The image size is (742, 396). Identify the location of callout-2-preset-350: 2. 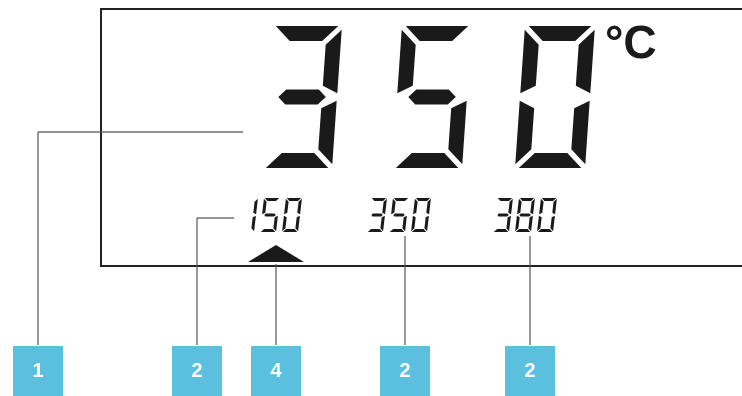
(405, 371).